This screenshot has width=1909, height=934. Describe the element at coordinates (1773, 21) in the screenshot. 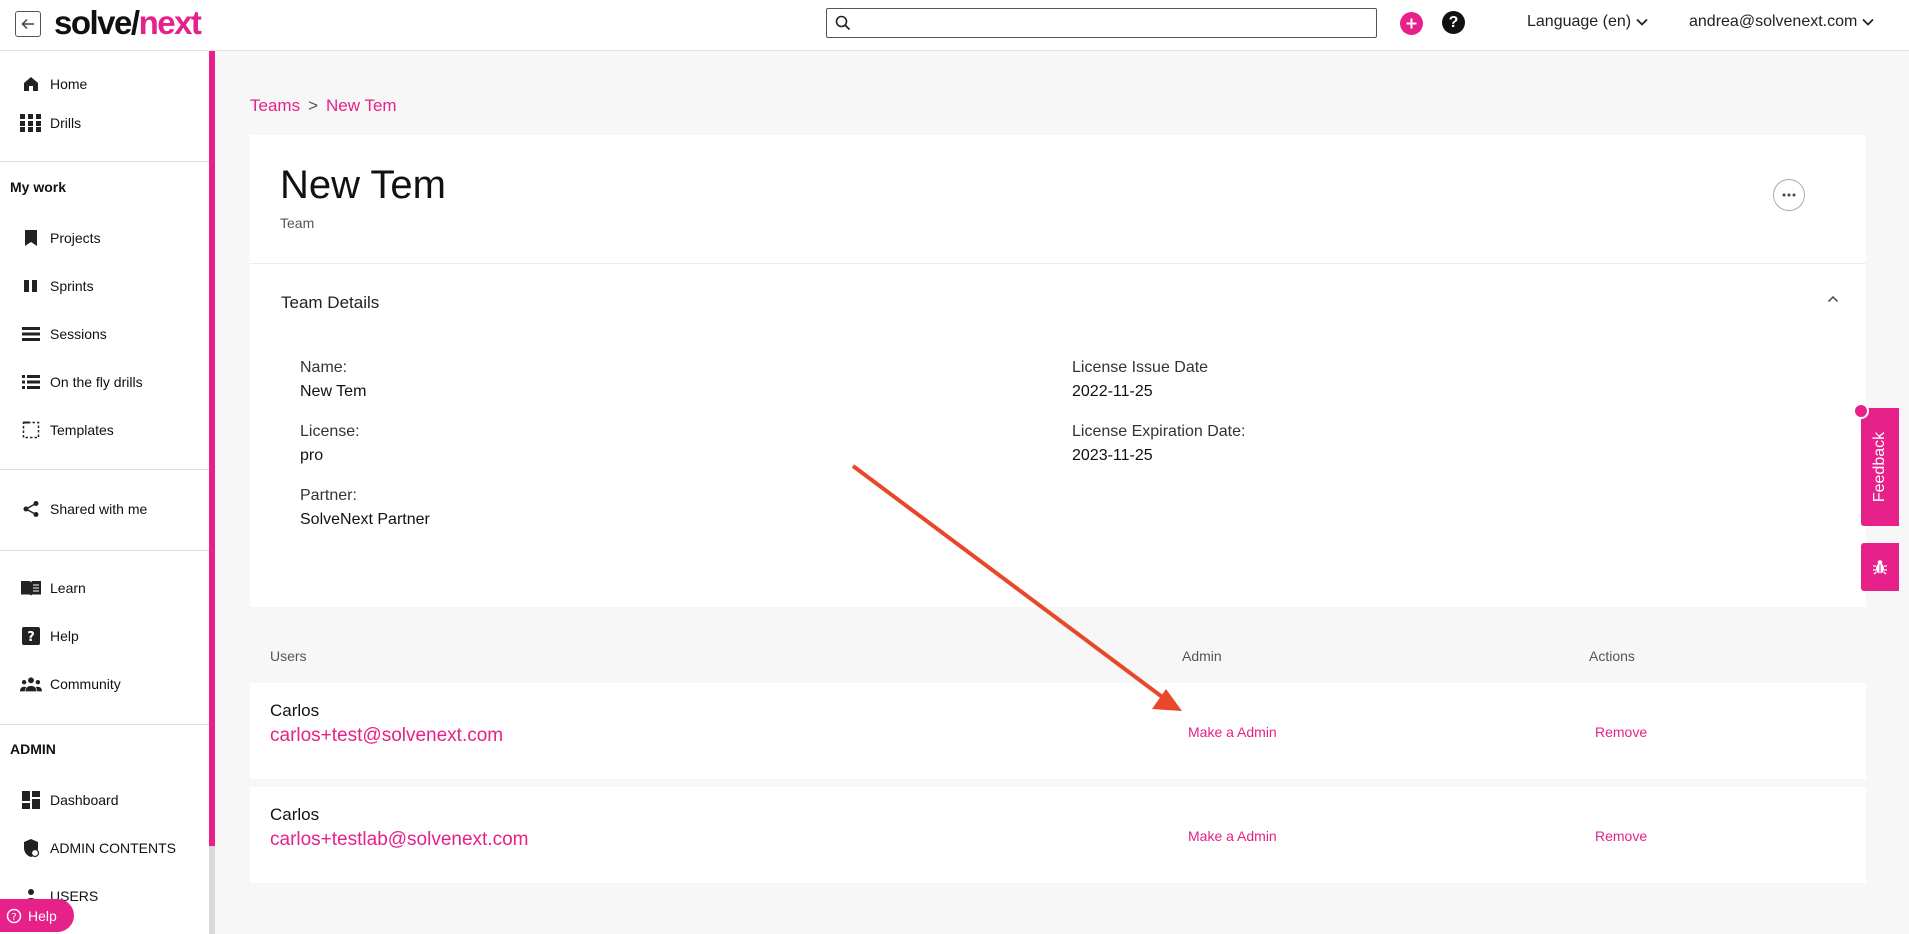

I see `user-email: andrea@solvenext.com` at that location.